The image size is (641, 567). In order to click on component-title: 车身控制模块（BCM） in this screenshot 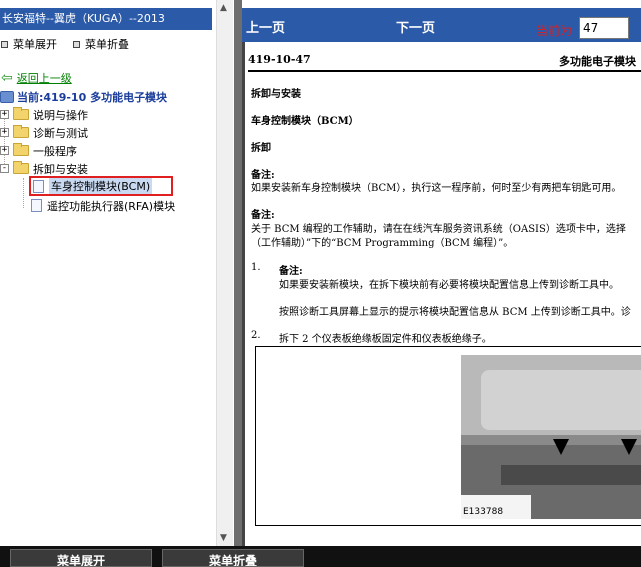, I will do `click(305, 121)`.